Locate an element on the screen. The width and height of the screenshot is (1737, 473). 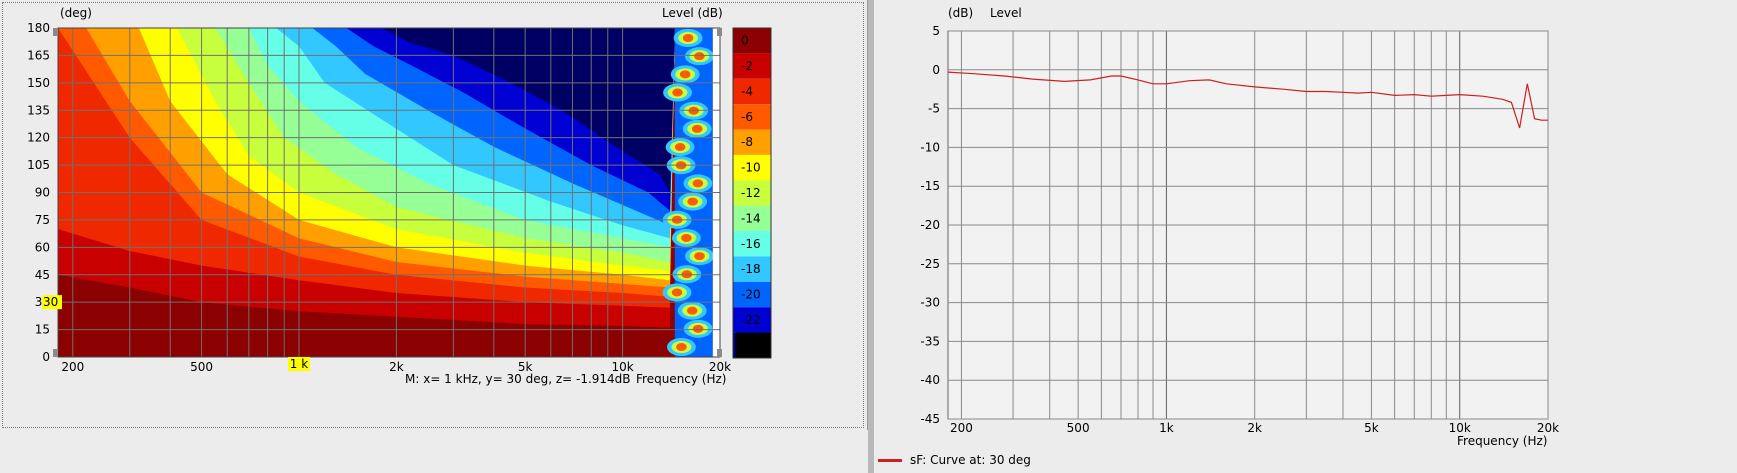
y-tick-label: 150 is located at coordinates (38, 83).